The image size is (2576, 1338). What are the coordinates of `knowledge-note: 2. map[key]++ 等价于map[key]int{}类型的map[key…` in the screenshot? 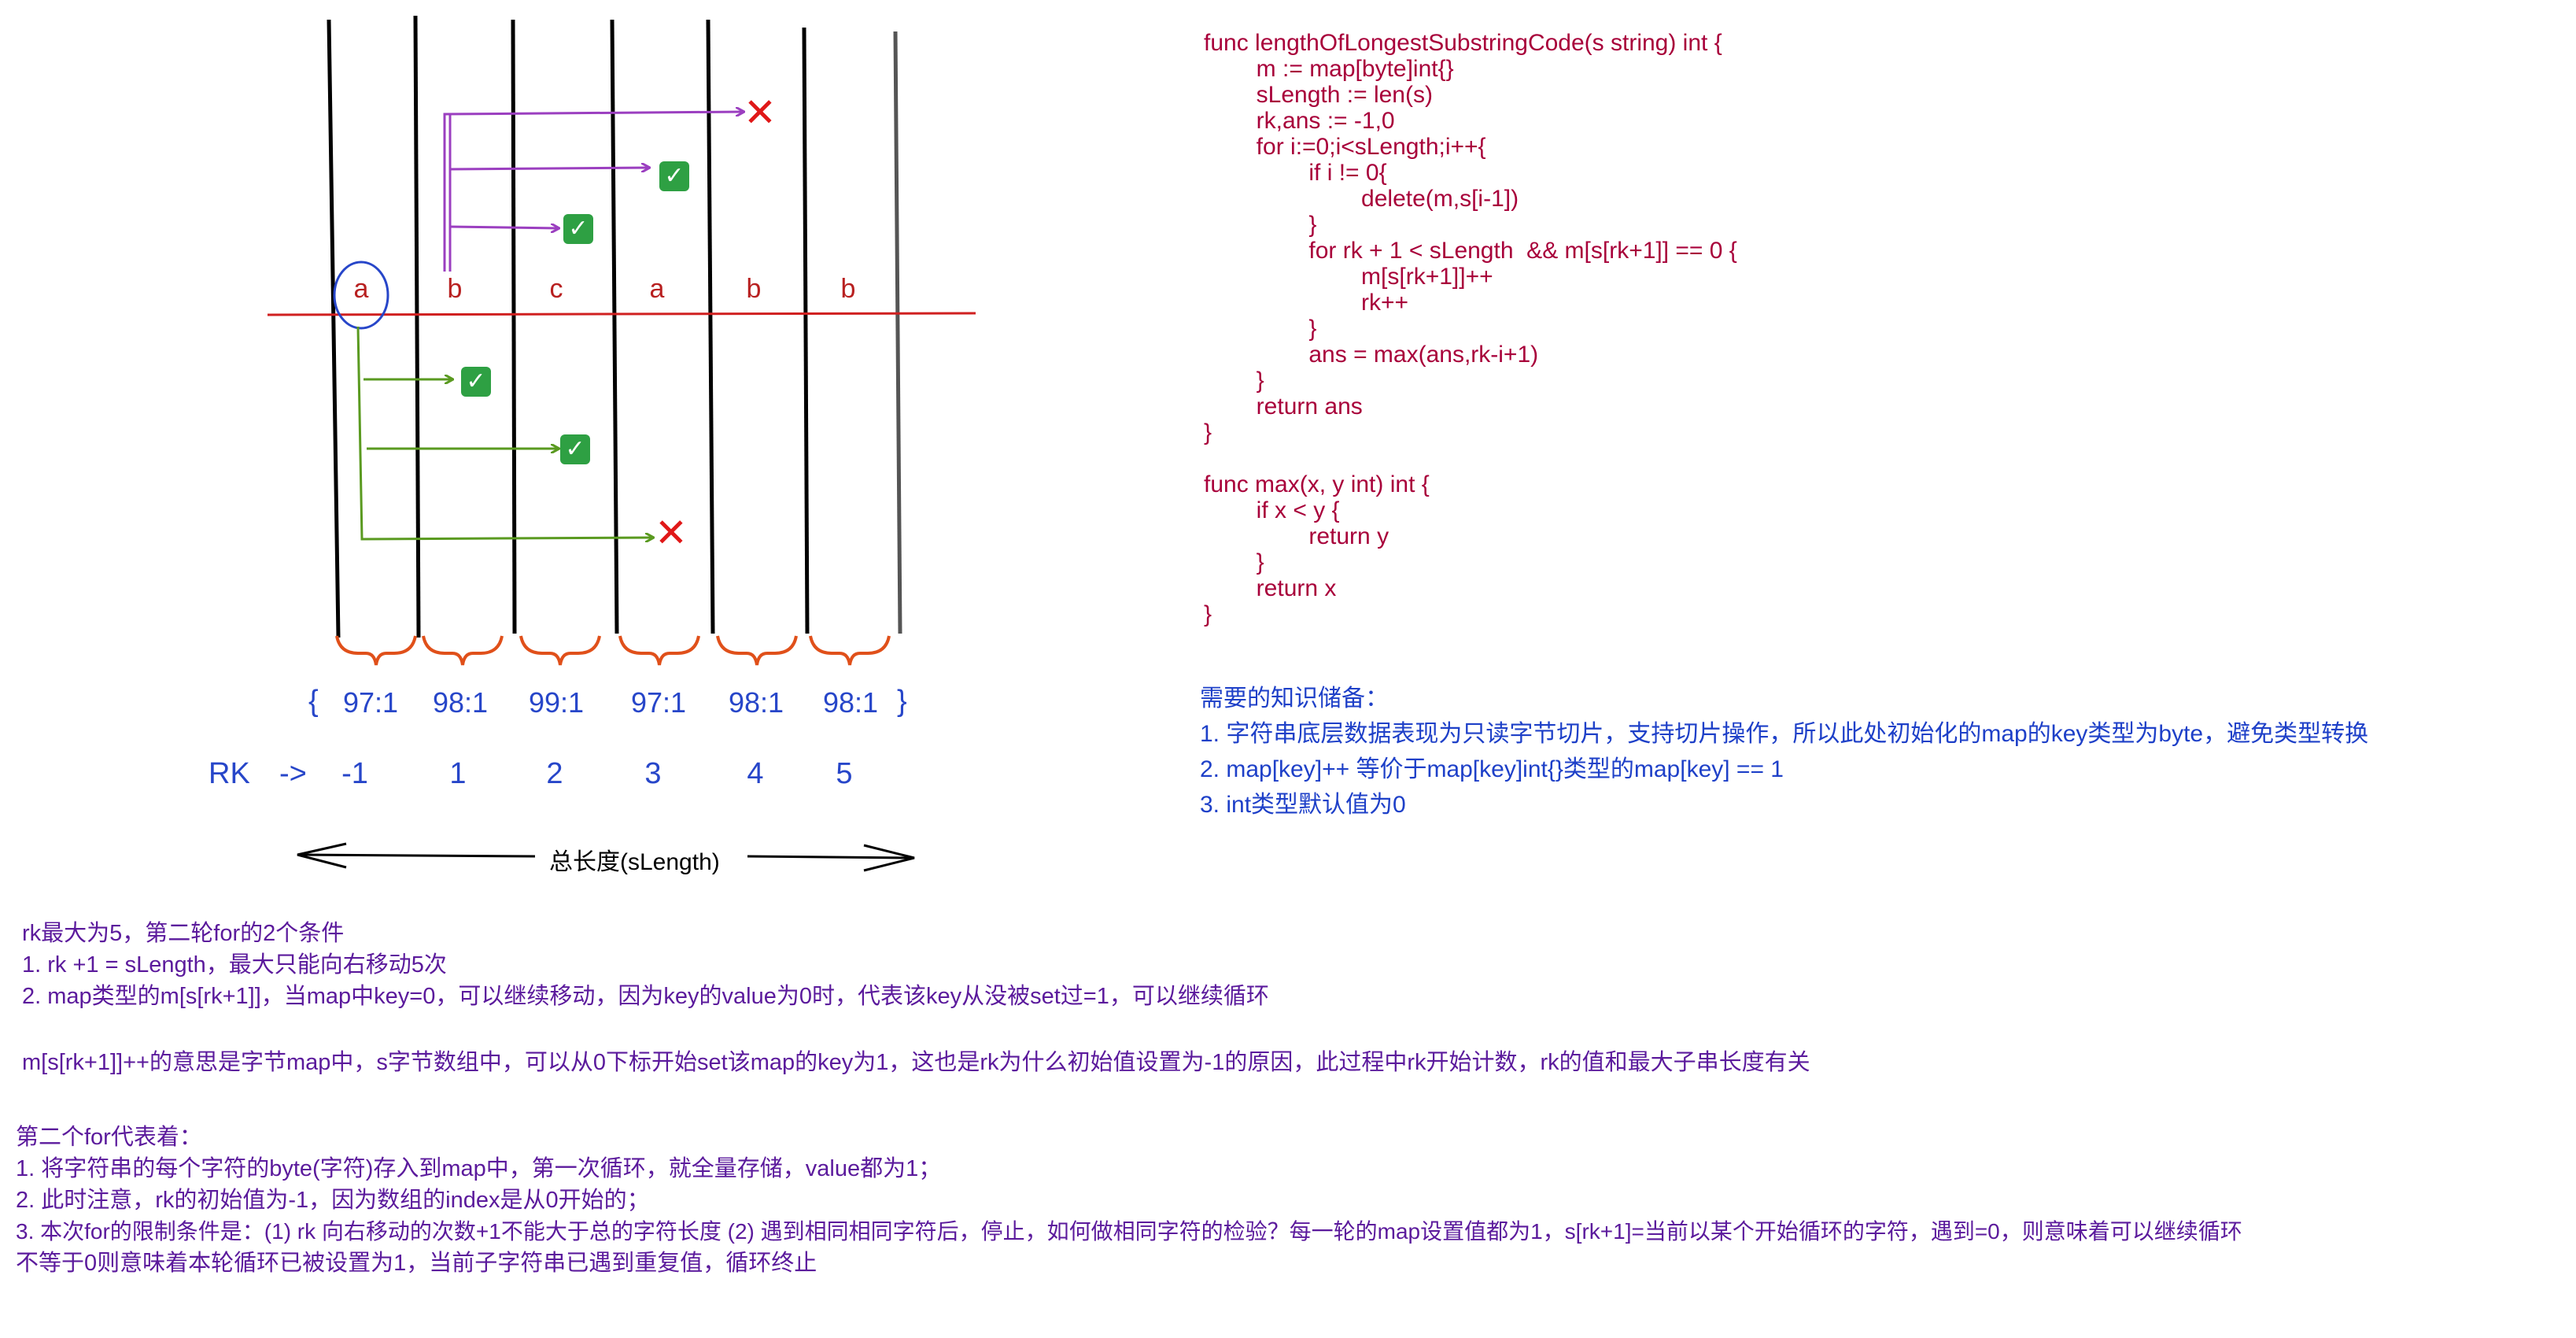 It's located at (1492, 769).